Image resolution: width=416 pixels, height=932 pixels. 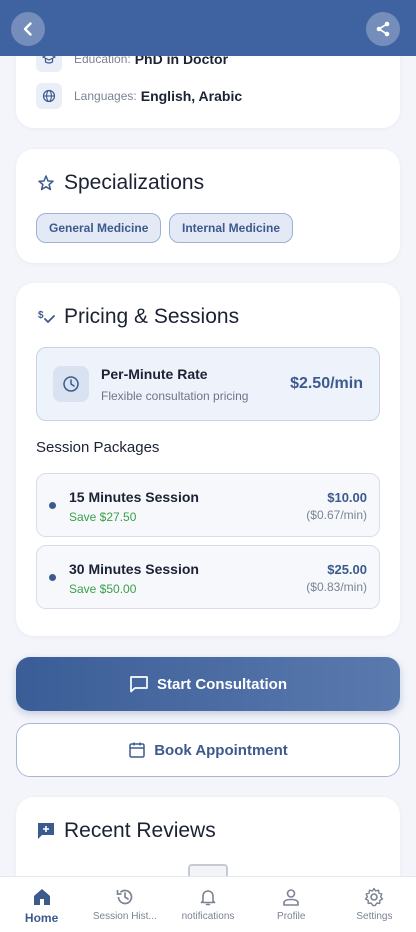 I want to click on gear-icon, so click(x=374, y=897).